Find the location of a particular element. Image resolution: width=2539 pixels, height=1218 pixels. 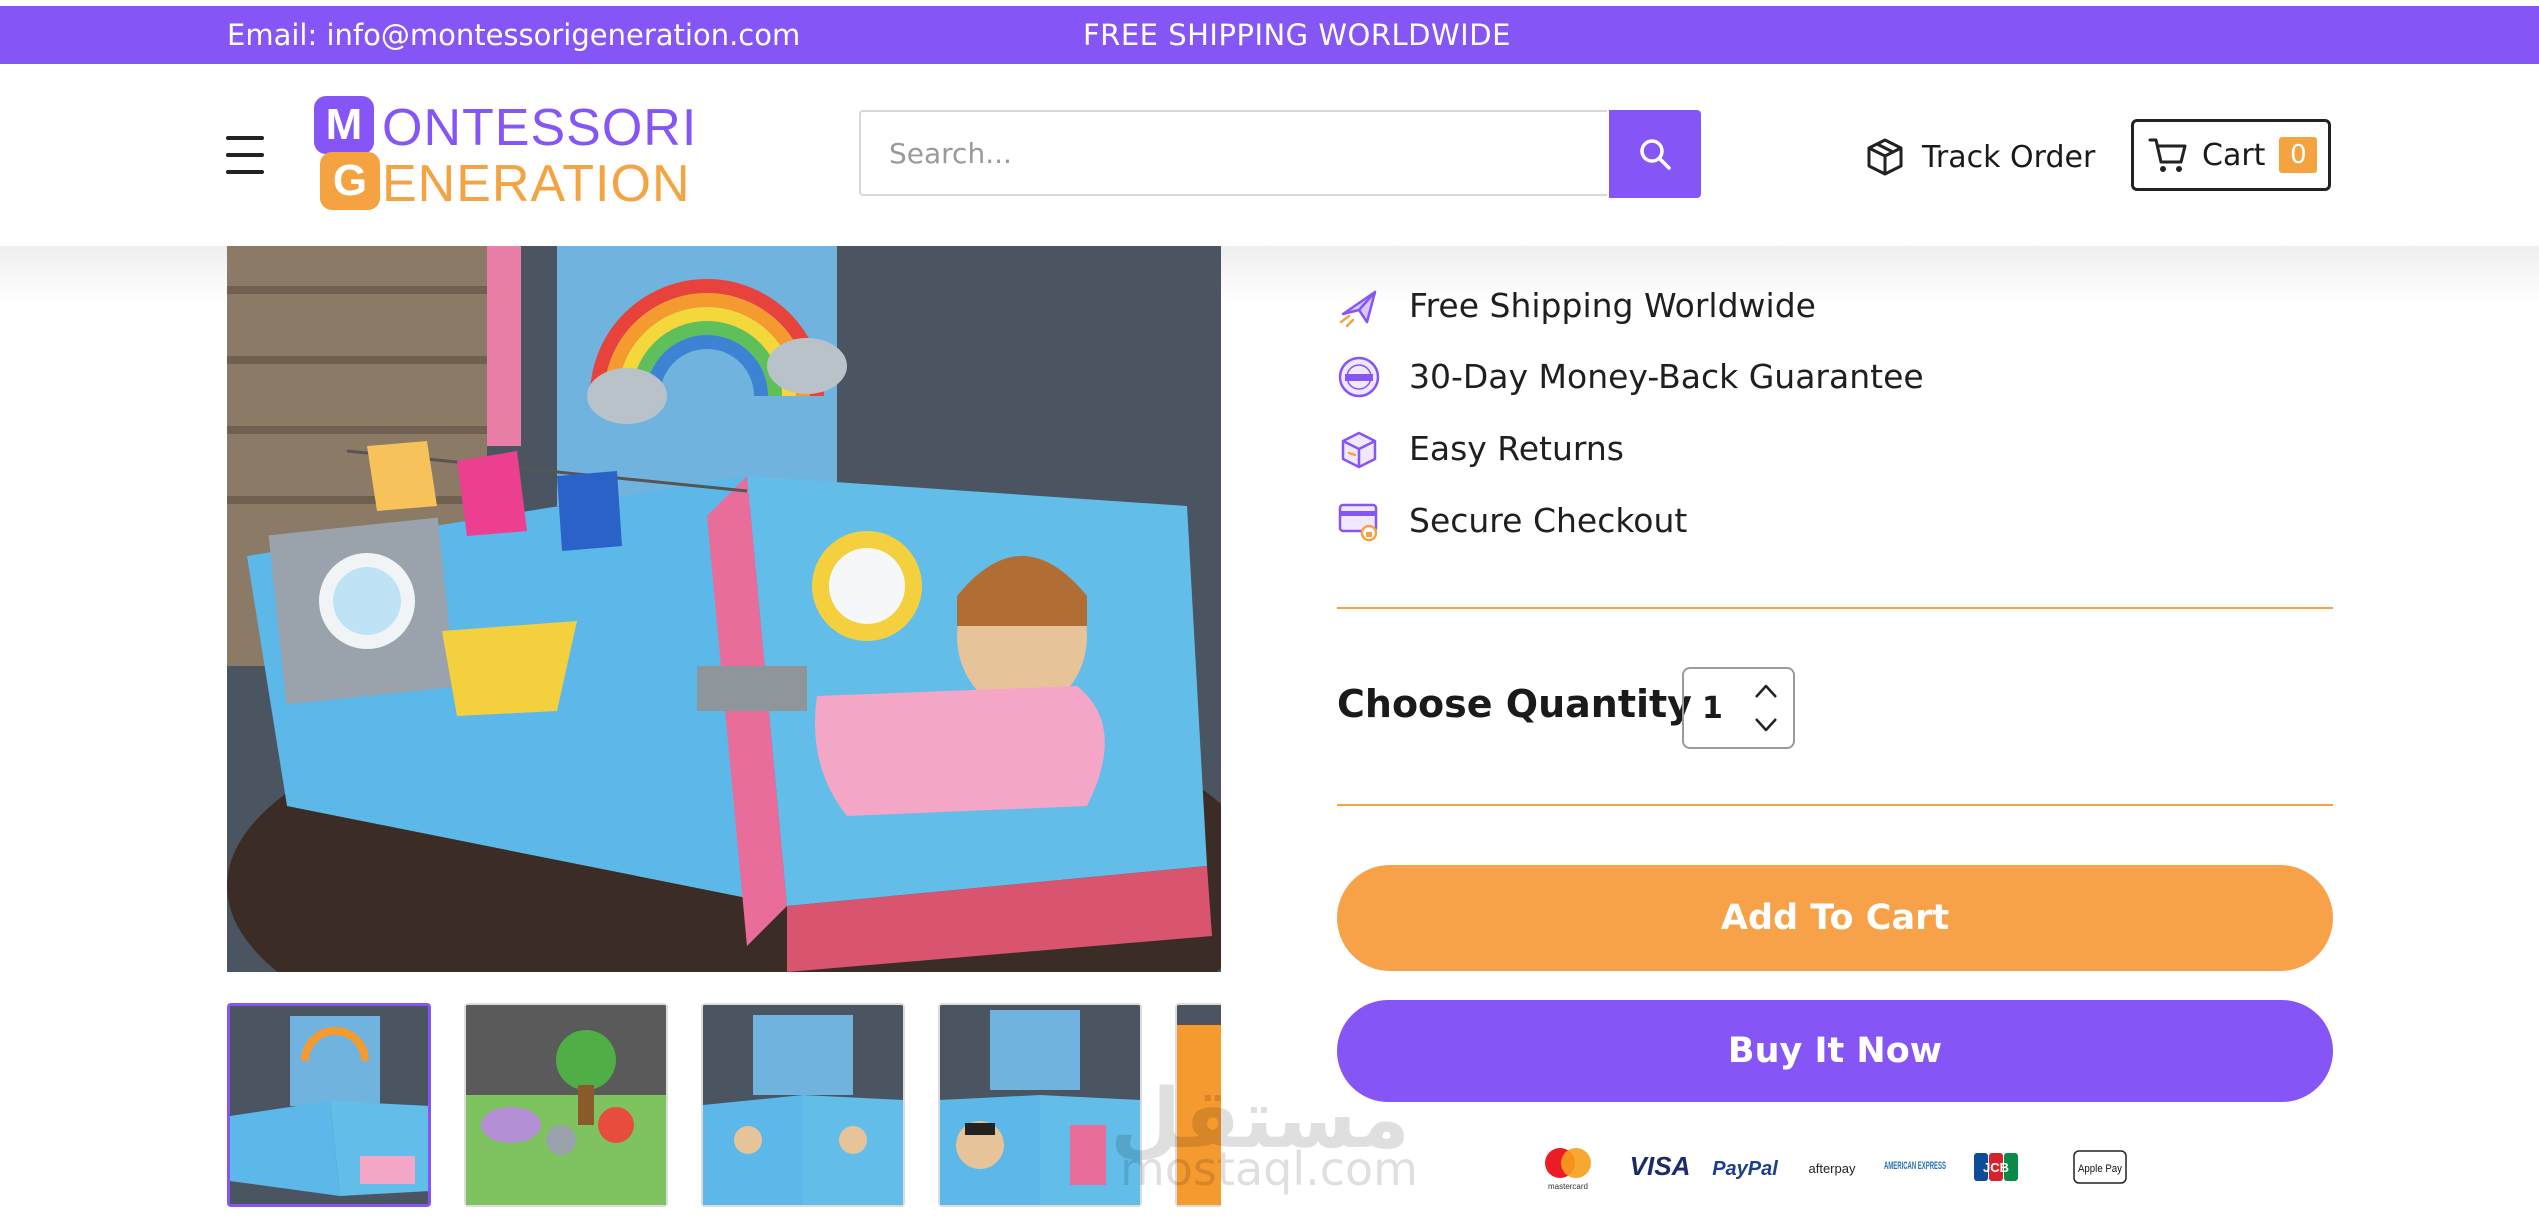

feature-label: Easy Returns is located at coordinates (1516, 448).